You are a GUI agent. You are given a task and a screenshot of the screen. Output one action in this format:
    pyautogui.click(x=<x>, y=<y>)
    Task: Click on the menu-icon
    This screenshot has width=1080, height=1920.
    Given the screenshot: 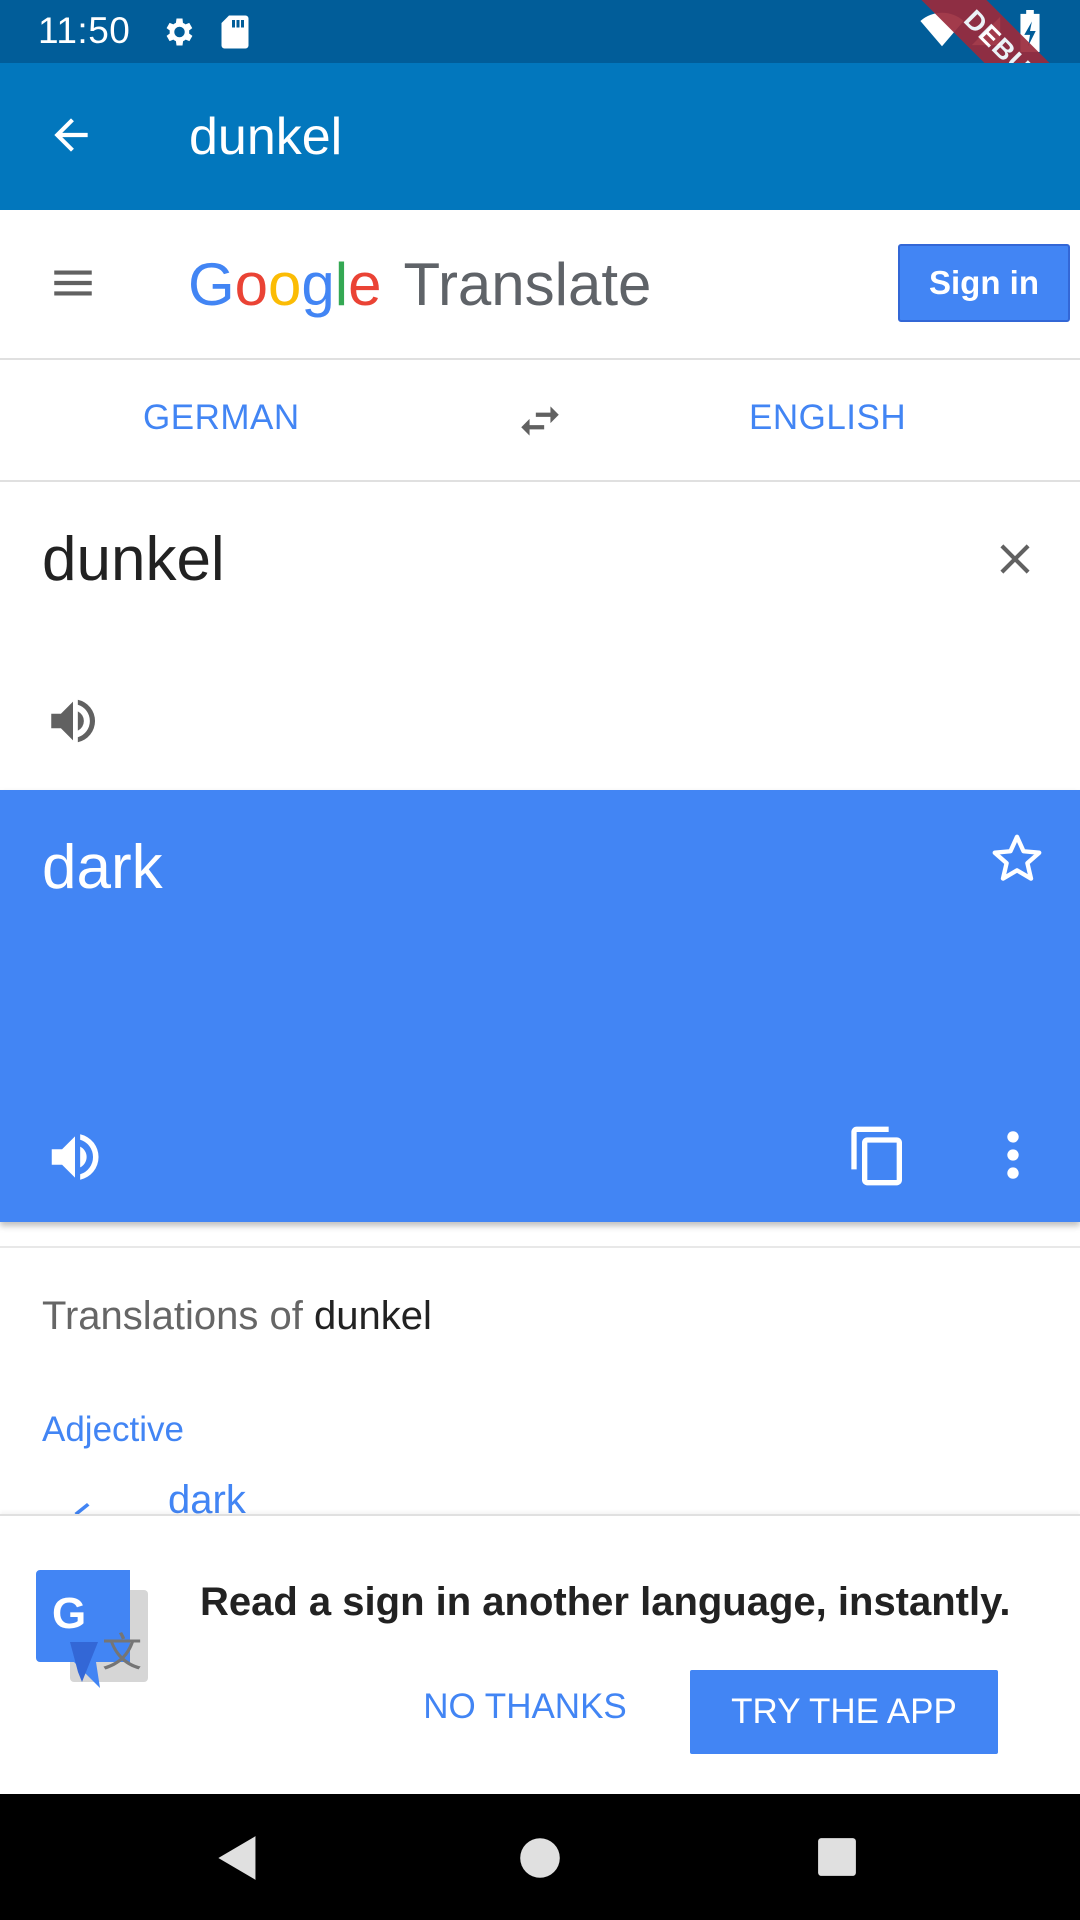 What is the action you would take?
    pyautogui.click(x=73, y=283)
    